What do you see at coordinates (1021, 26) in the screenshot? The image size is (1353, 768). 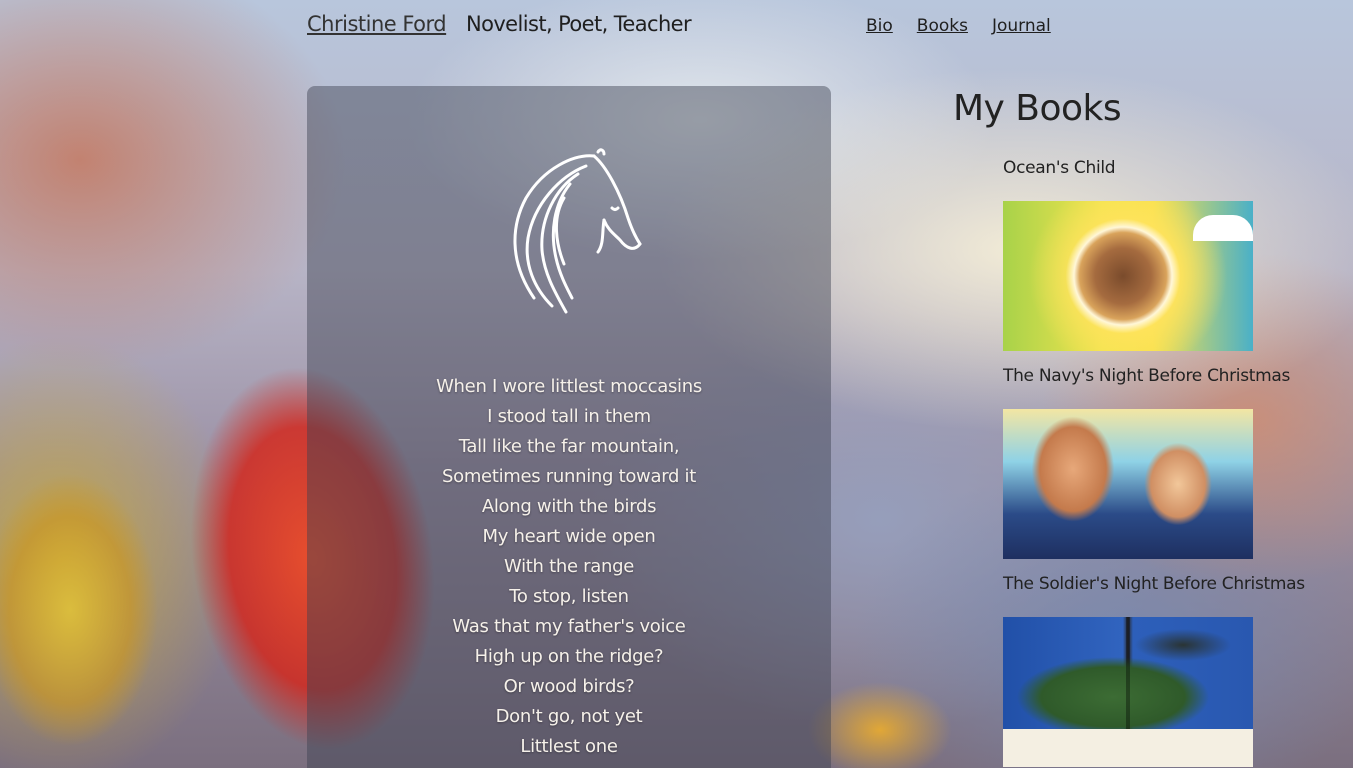 I see `nav-link-journal: Journal` at bounding box center [1021, 26].